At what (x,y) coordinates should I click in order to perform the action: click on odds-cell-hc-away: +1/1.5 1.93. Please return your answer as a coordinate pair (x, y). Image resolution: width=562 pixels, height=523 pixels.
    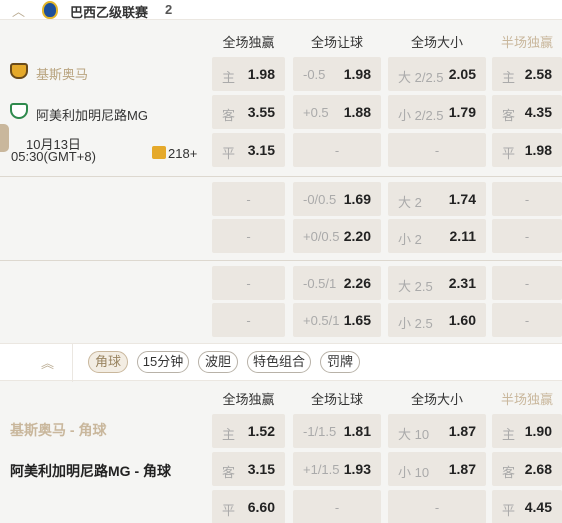
    Looking at the image, I should click on (337, 469).